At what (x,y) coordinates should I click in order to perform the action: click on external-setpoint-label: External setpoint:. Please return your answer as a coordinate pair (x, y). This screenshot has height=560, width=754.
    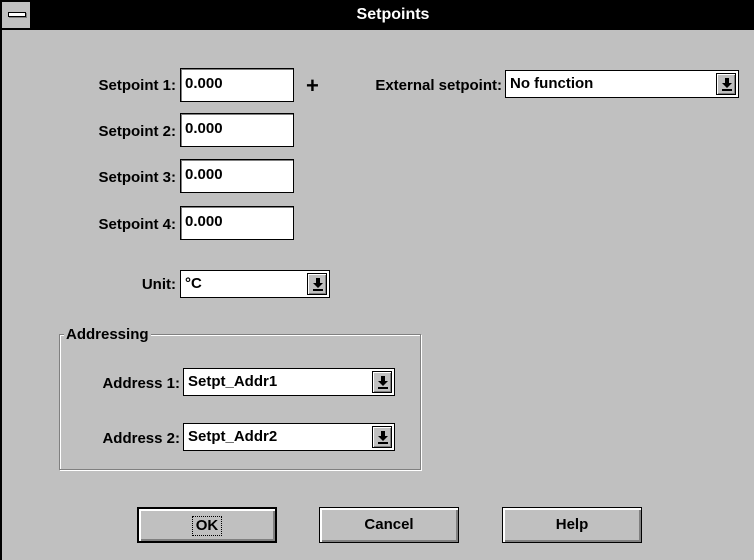
    Looking at the image, I should click on (438, 85).